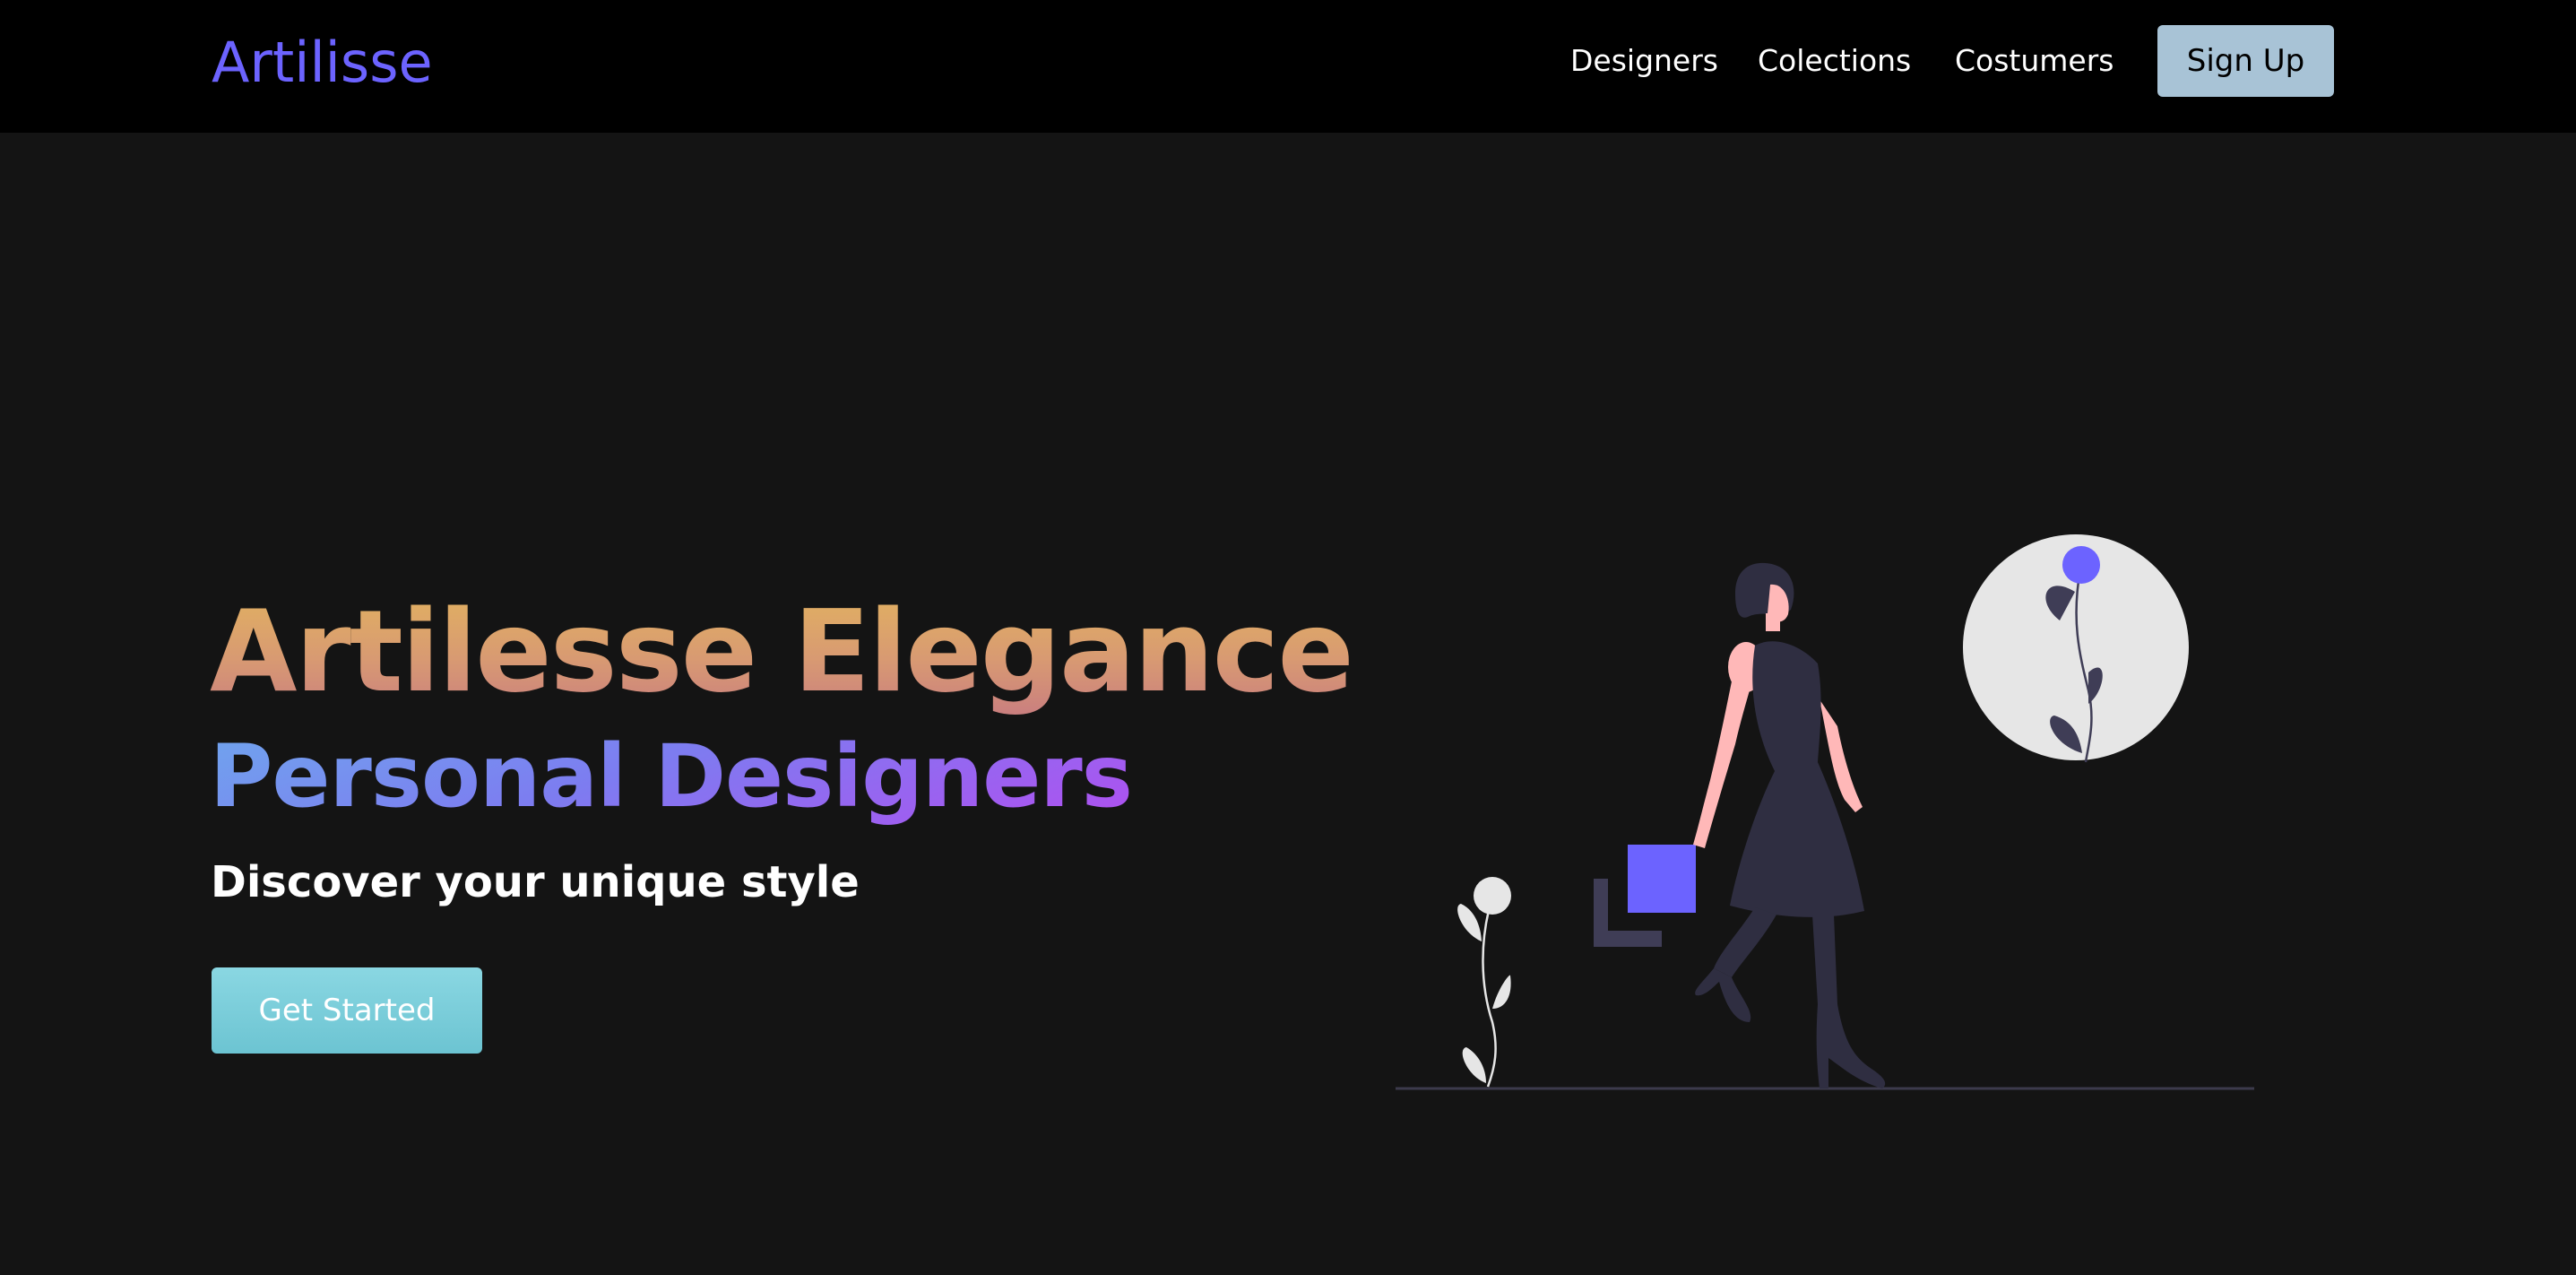 This screenshot has height=1275, width=2576. I want to click on brand-logo: Artilisse, so click(322, 63).